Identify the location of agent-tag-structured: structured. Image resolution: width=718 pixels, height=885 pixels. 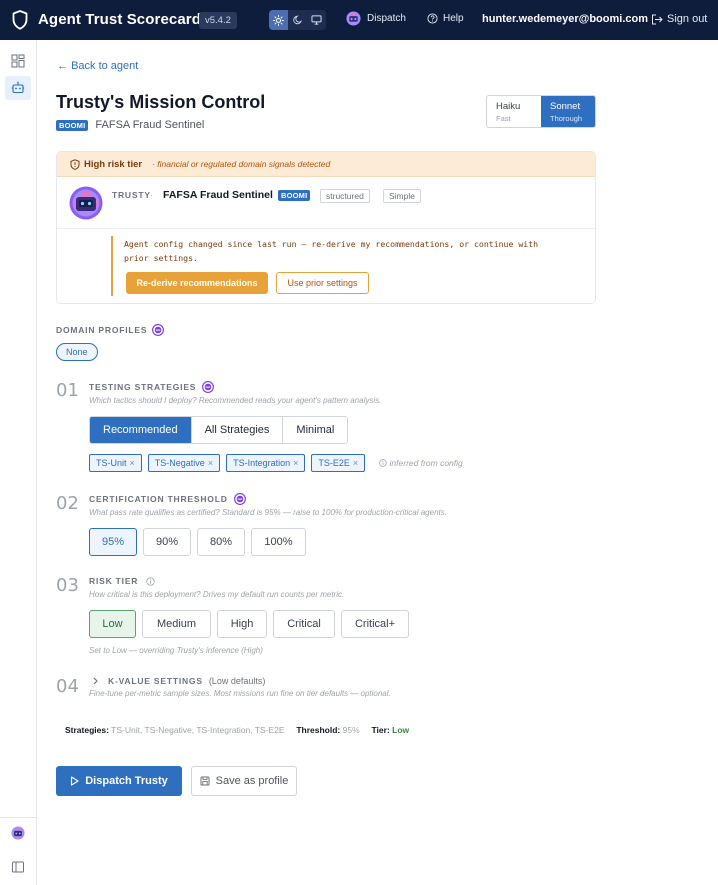
(345, 196).